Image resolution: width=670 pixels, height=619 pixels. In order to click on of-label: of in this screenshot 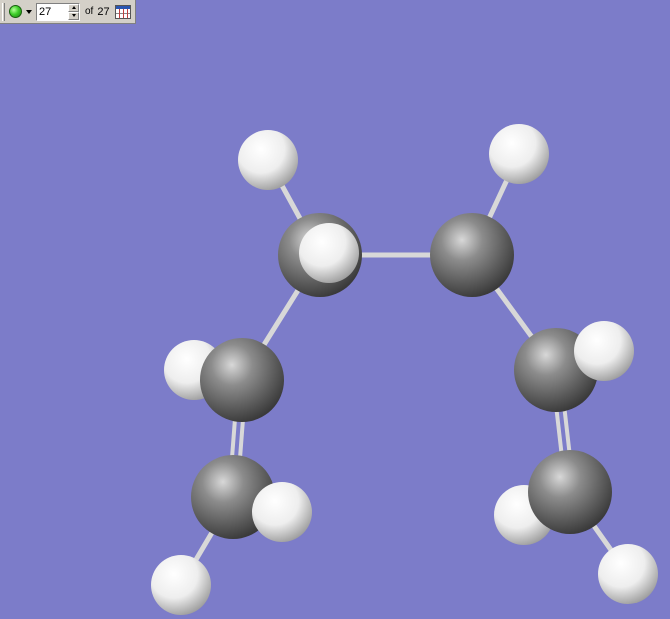, I will do `click(89, 11)`.